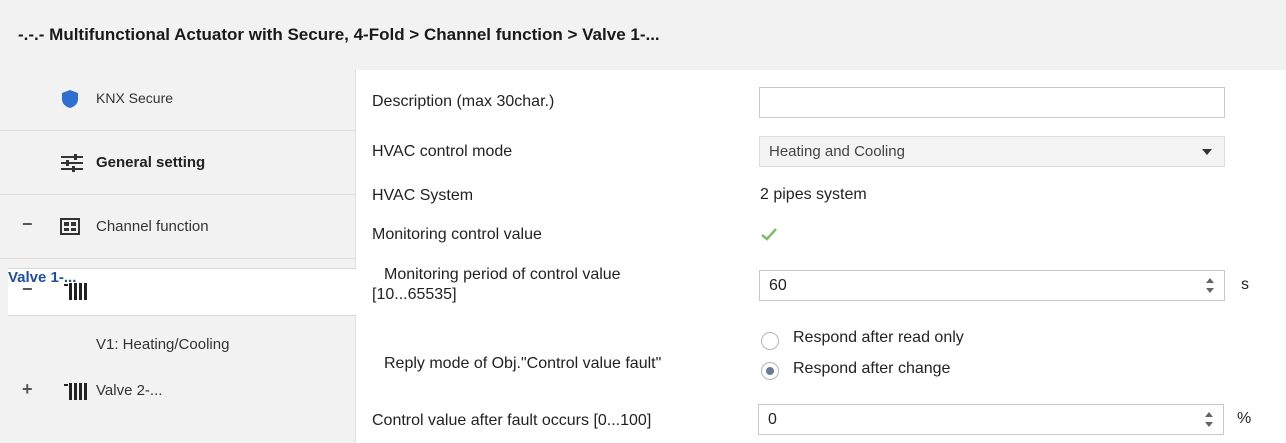 Image resolution: width=1286 pixels, height=443 pixels. Describe the element at coordinates (992, 285) in the screenshot. I see `monitoring-period-stepper: 60` at that location.